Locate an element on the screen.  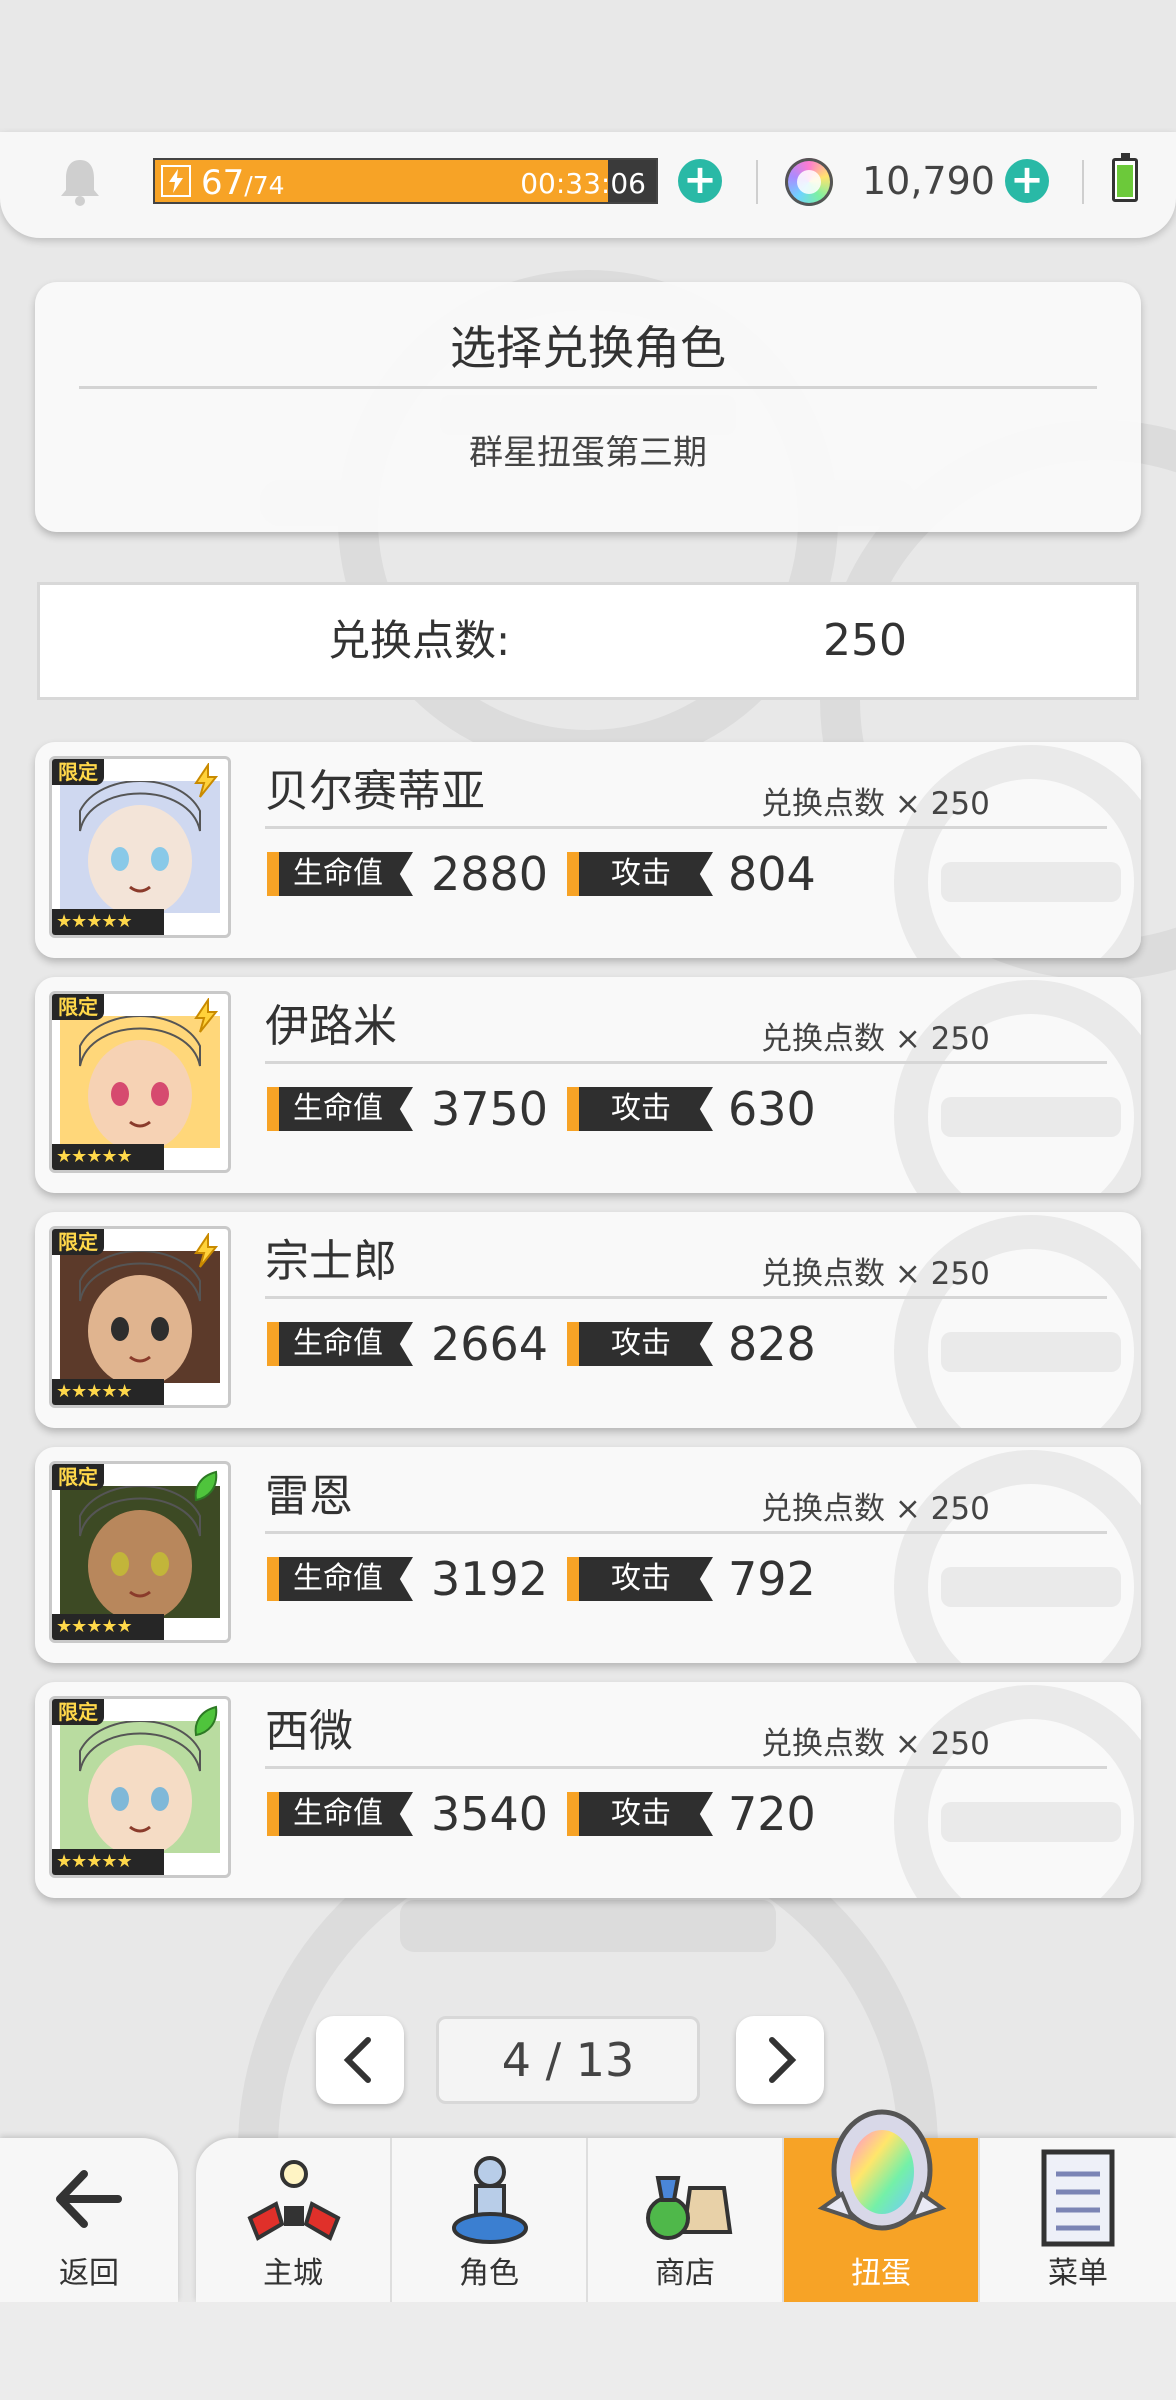
hp-value: 3540 is located at coordinates (490, 1814).